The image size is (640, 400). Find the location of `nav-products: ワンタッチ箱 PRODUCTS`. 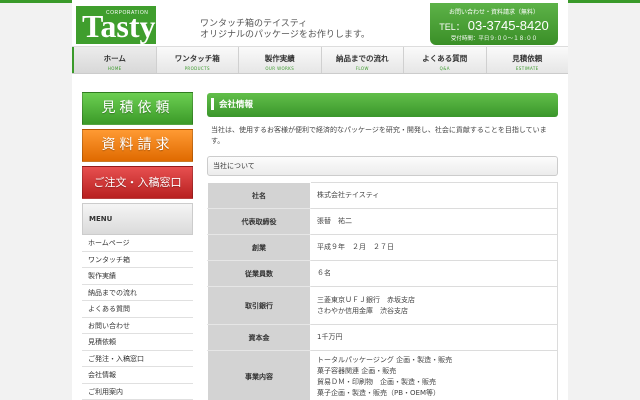

nav-products: ワンタッチ箱 PRODUCTS is located at coordinates (198, 60).